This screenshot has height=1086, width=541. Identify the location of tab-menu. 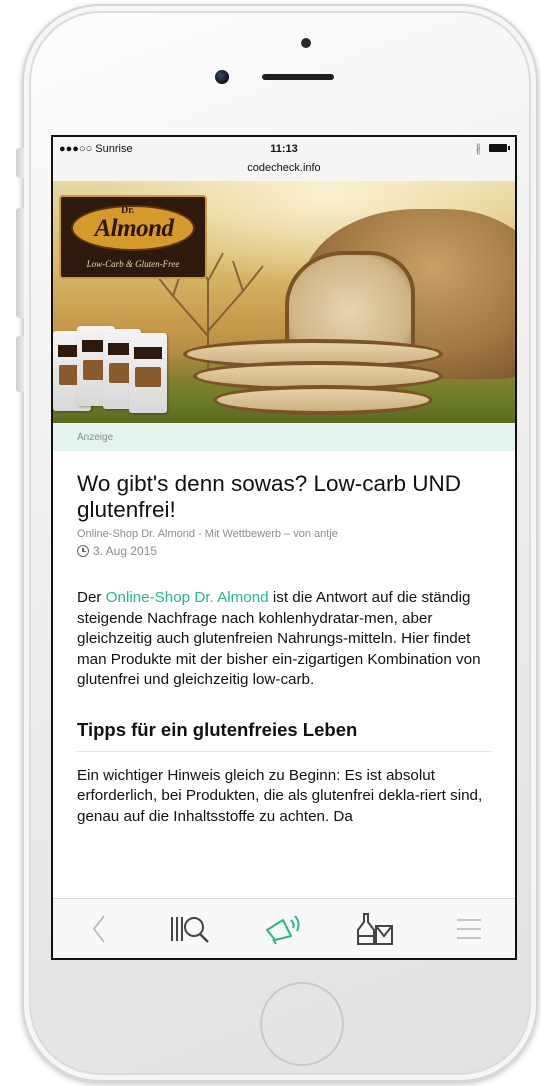
(469, 929).